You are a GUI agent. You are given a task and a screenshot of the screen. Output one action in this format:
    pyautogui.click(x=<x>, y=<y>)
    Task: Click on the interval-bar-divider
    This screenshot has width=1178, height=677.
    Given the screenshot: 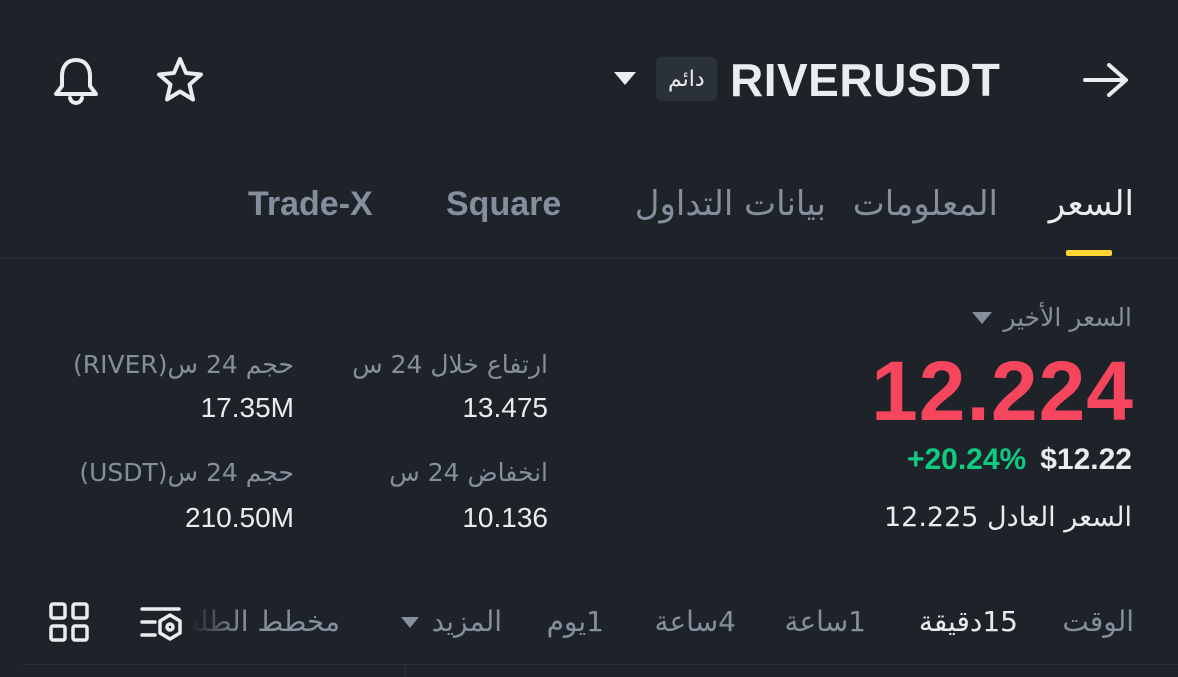 What is the action you would take?
    pyautogui.click(x=600, y=664)
    